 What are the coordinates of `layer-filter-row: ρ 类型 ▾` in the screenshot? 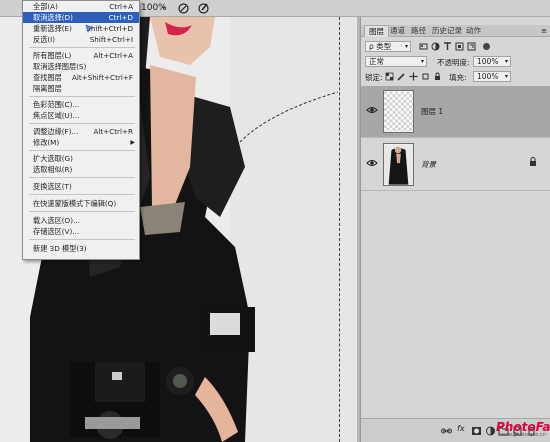 It's located at (455, 46).